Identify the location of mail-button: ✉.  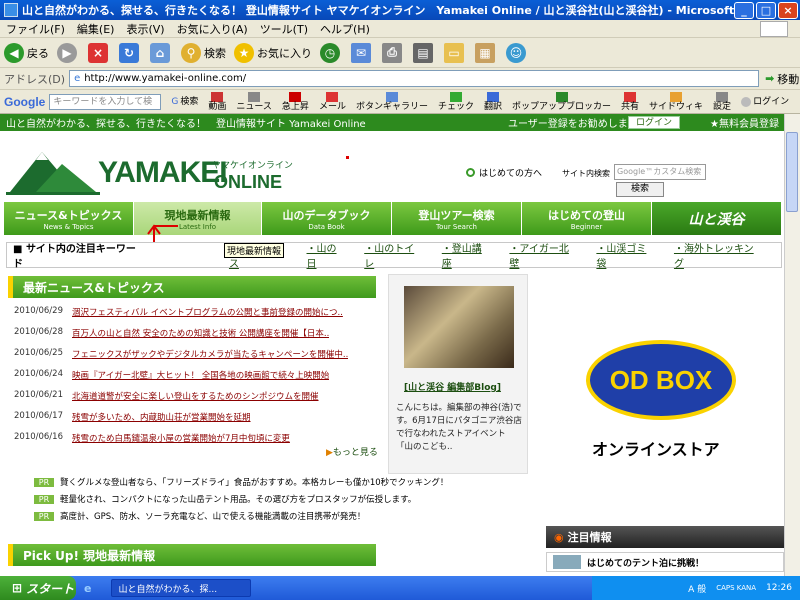
(362, 52).